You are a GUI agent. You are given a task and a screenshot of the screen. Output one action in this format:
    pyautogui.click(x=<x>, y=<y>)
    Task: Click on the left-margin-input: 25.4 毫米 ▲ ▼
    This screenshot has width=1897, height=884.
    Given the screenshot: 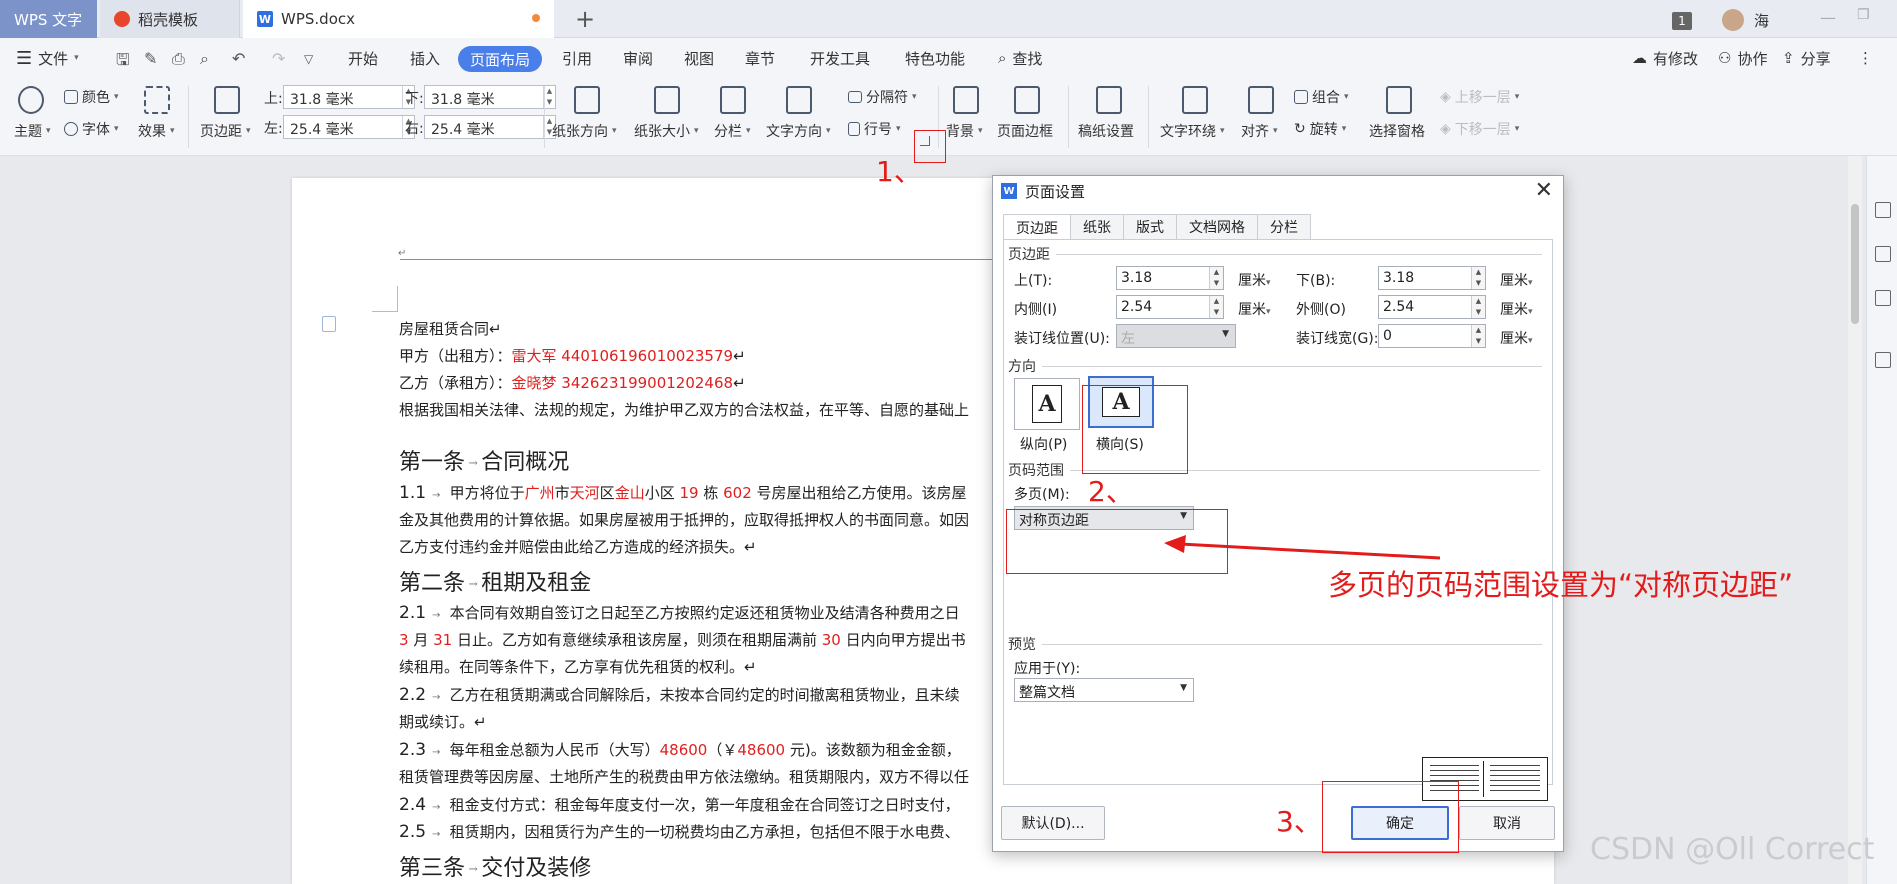 What is the action you would take?
    pyautogui.click(x=349, y=127)
    